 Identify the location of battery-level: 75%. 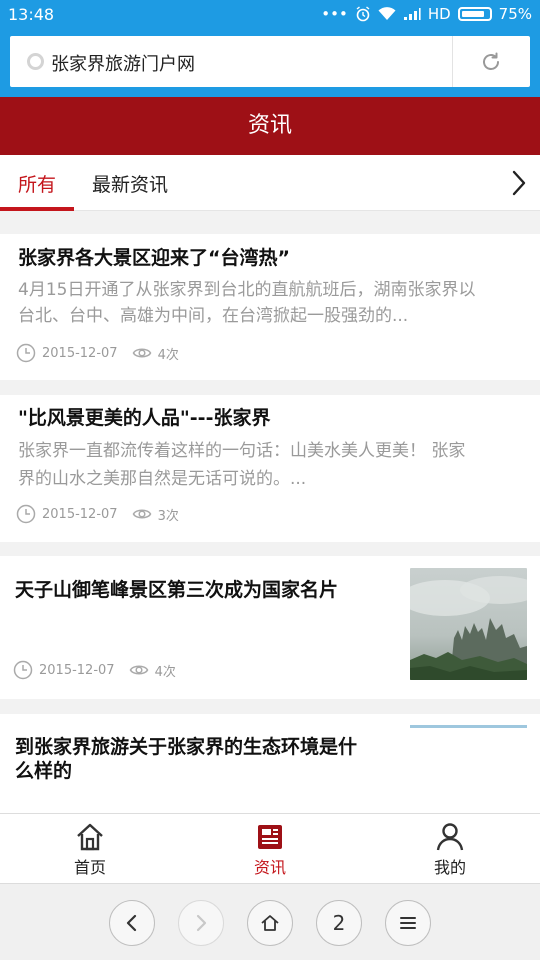
(515, 14).